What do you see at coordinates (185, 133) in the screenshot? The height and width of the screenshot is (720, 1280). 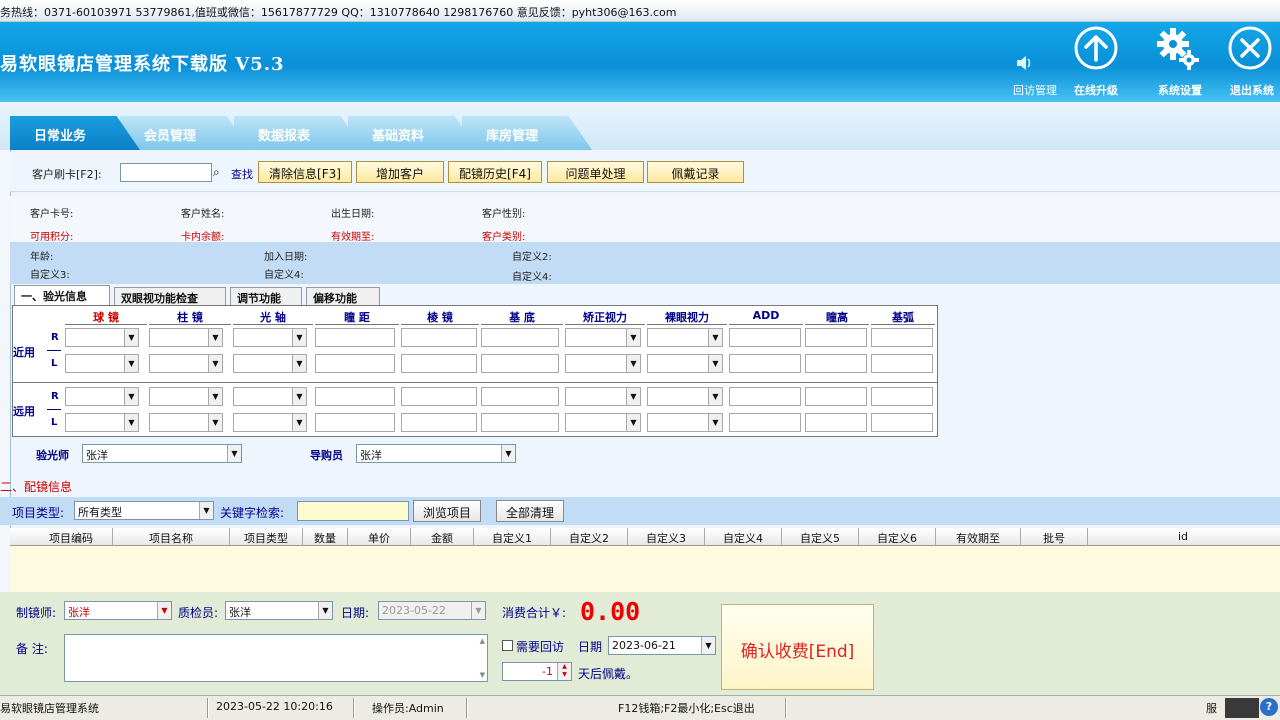 I see `tab-members: 会员管理` at bounding box center [185, 133].